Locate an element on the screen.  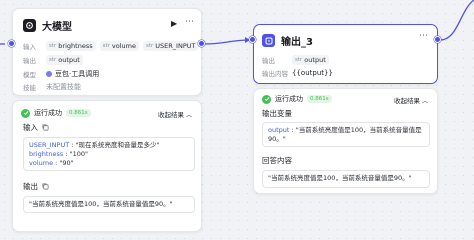
output-node-title: 输出_3 is located at coordinates (297, 42).